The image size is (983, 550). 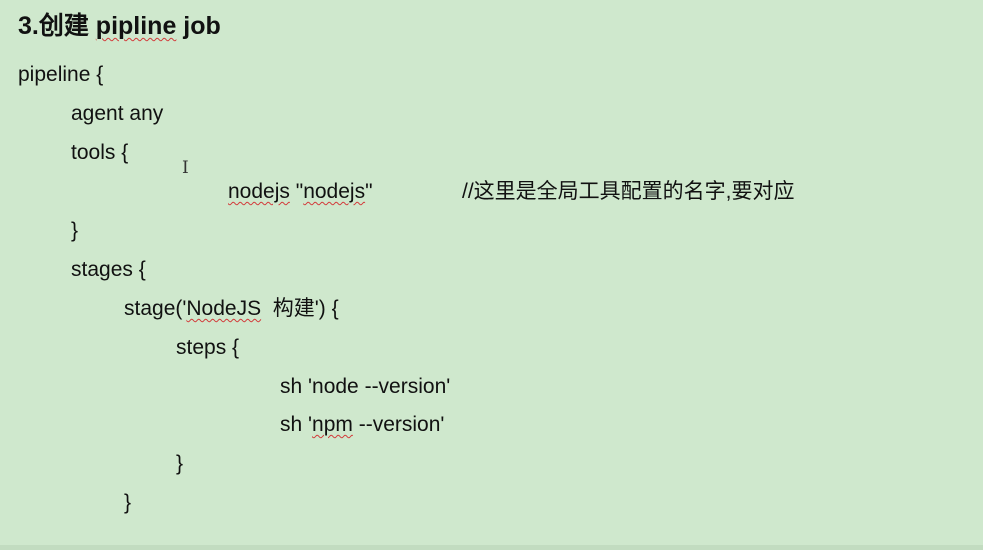 I want to click on page-heading: 3.创建 pipline job, so click(x=119, y=24).